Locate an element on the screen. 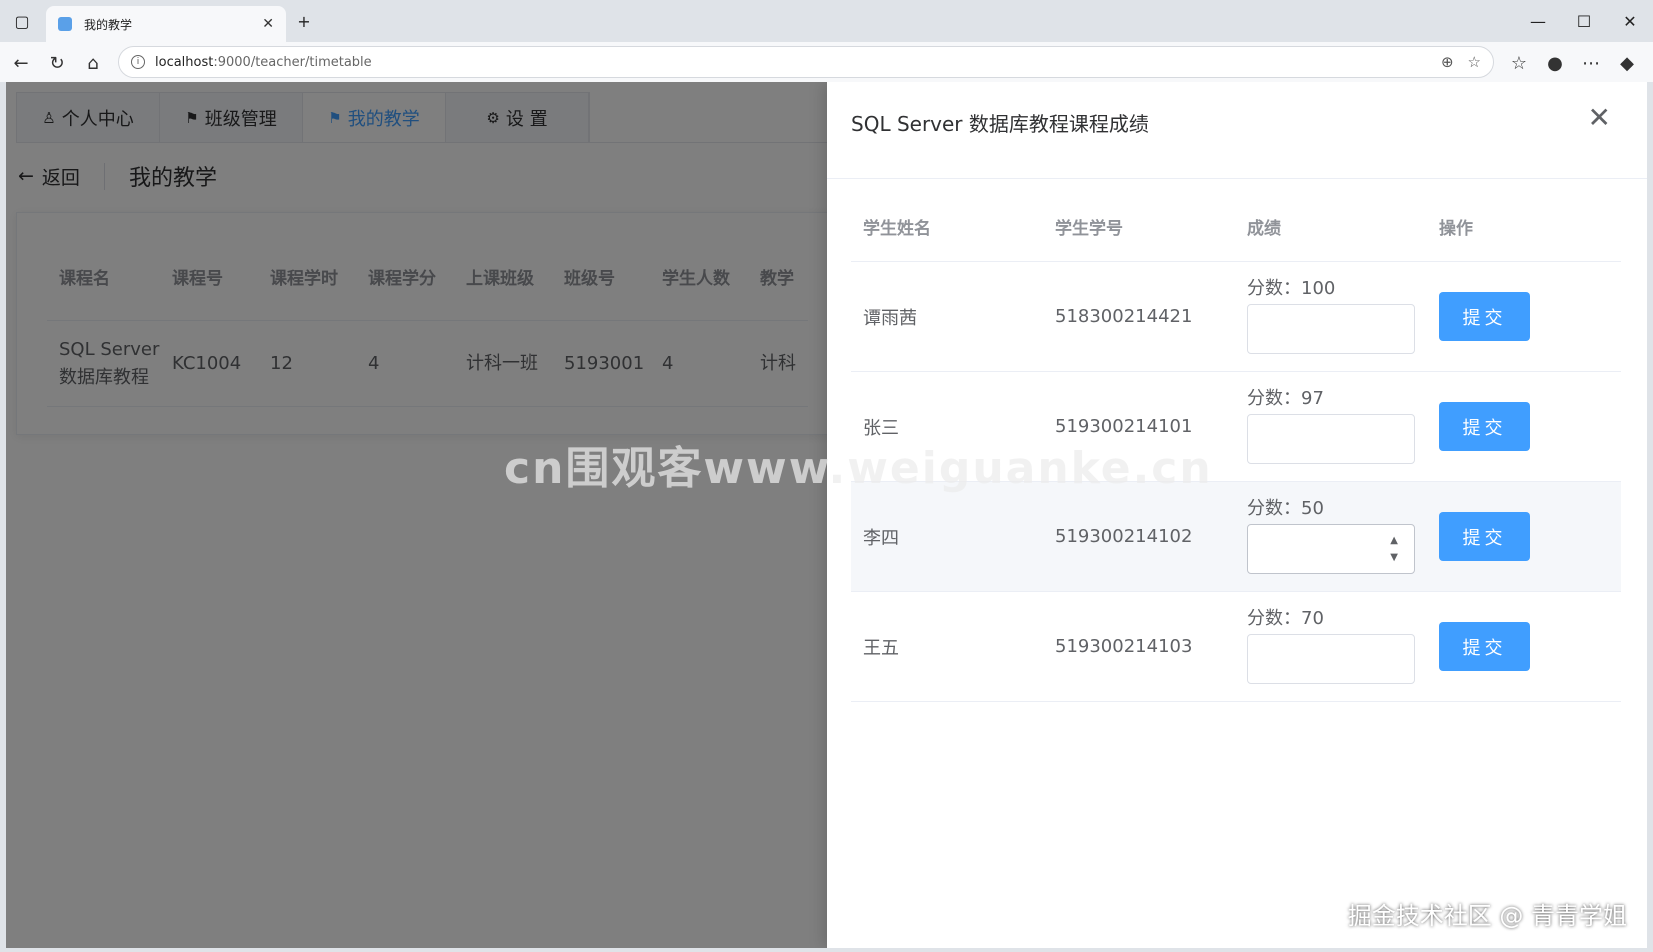 The width and height of the screenshot is (1653, 952). student-id: 518300214421 is located at coordinates (1124, 316).